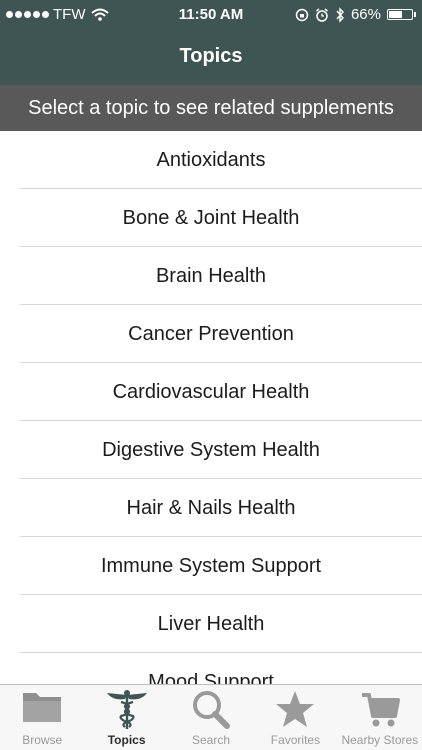 This screenshot has width=422, height=750. Describe the element at coordinates (365, 14) in the screenshot. I see `battery-percent: 66%` at that location.